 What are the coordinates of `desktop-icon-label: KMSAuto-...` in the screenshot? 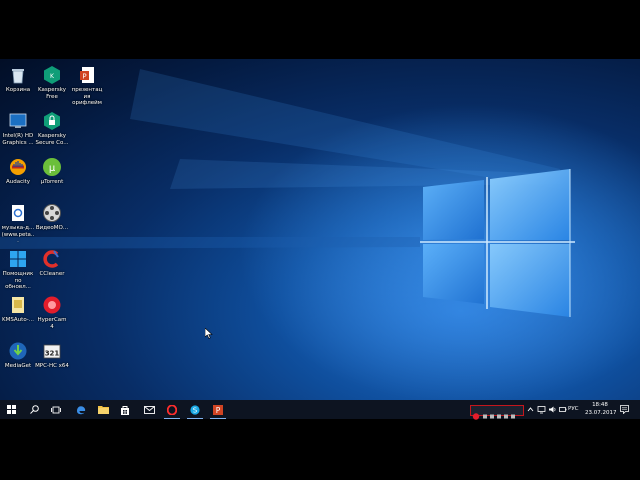 It's located at (18, 320).